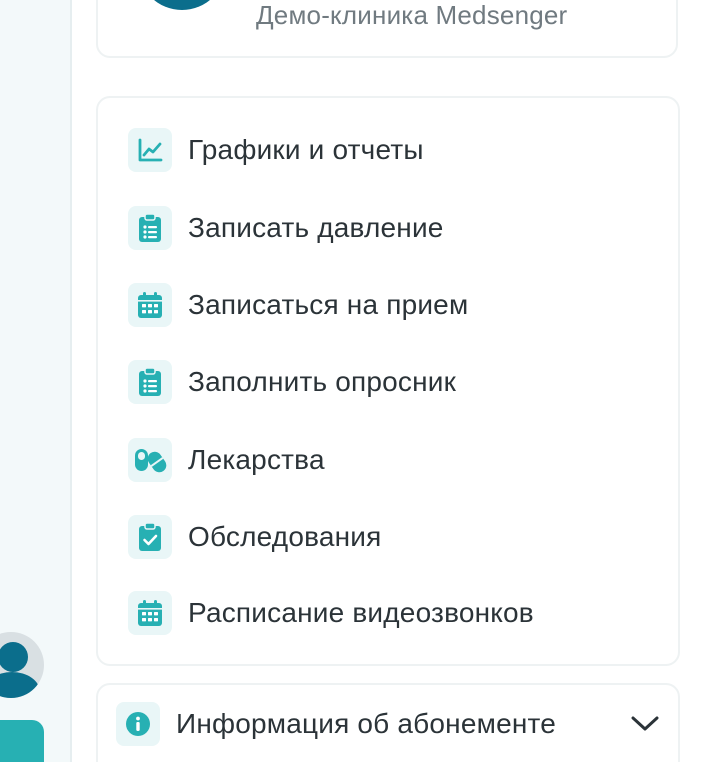 This screenshot has height=762, width=702. I want to click on clipboard-check-icon, so click(150, 537).